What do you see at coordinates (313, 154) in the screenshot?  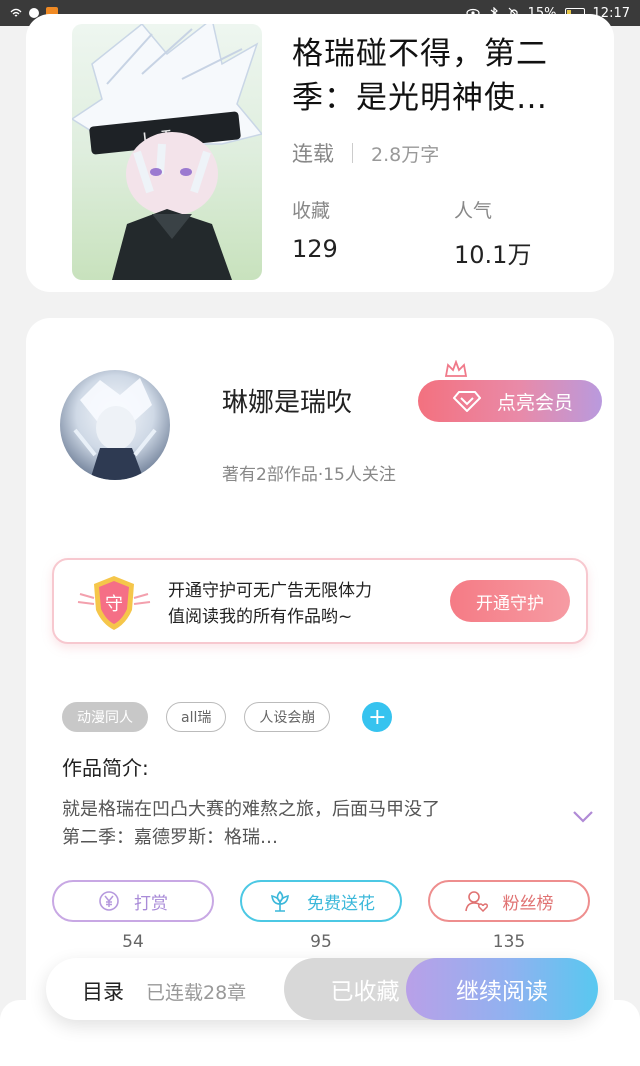 I see `serial-status: 连载` at bounding box center [313, 154].